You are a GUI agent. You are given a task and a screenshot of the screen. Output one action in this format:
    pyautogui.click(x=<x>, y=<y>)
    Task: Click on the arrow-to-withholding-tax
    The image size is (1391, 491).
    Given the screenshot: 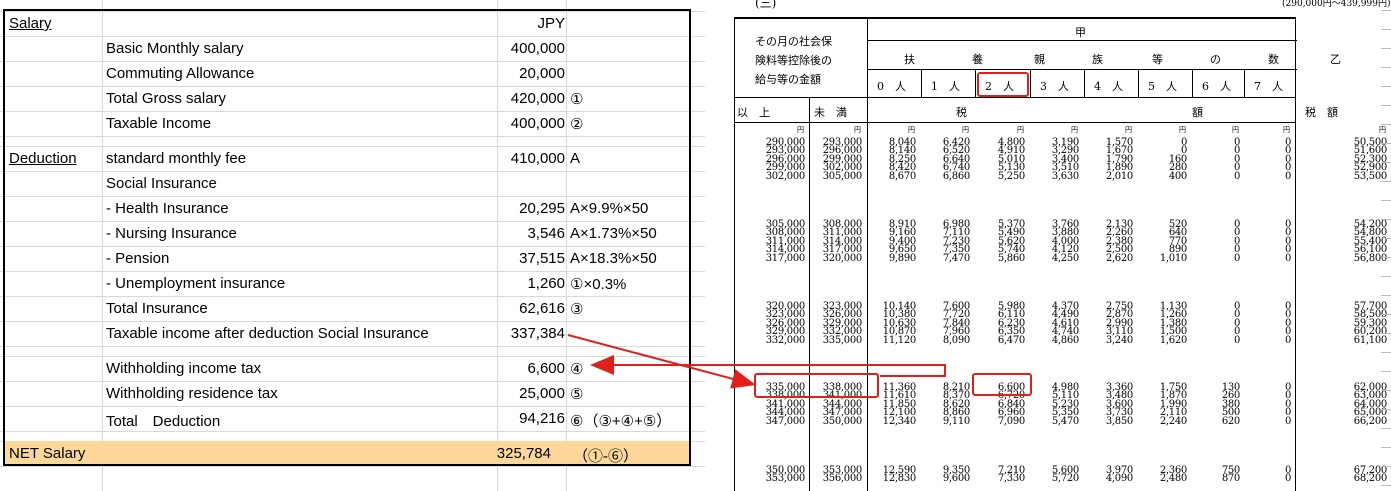 What is the action you would take?
    pyautogui.click(x=768, y=366)
    